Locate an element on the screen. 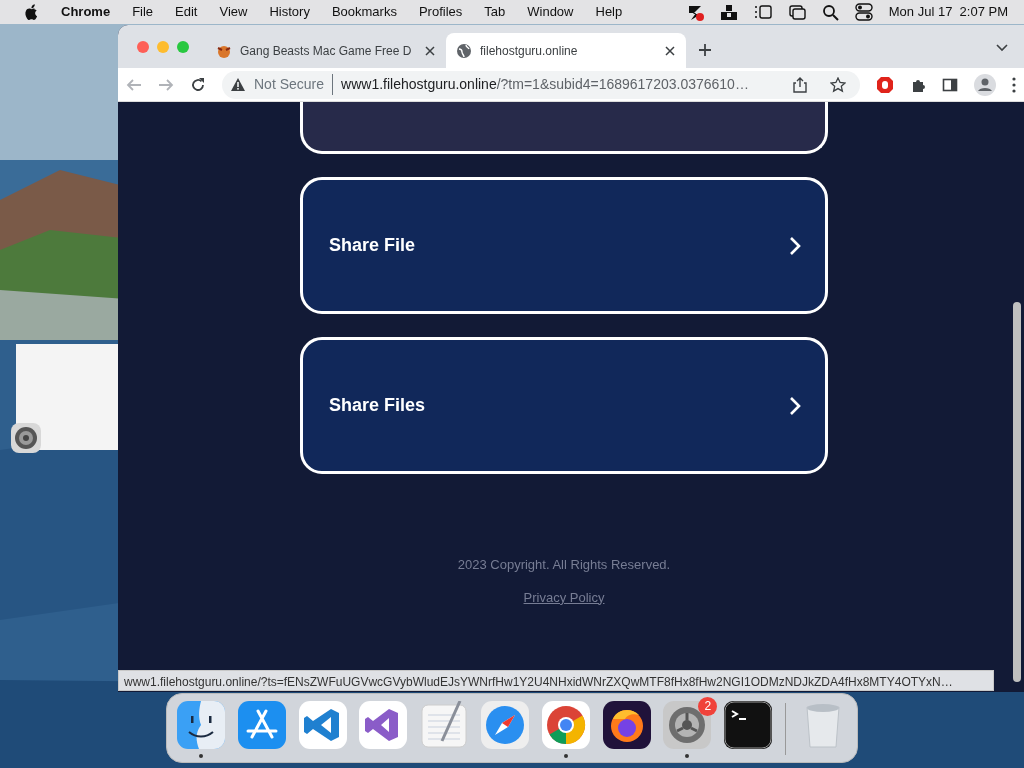 This screenshot has height=768, width=1024. globe-icon is located at coordinates (464, 50).